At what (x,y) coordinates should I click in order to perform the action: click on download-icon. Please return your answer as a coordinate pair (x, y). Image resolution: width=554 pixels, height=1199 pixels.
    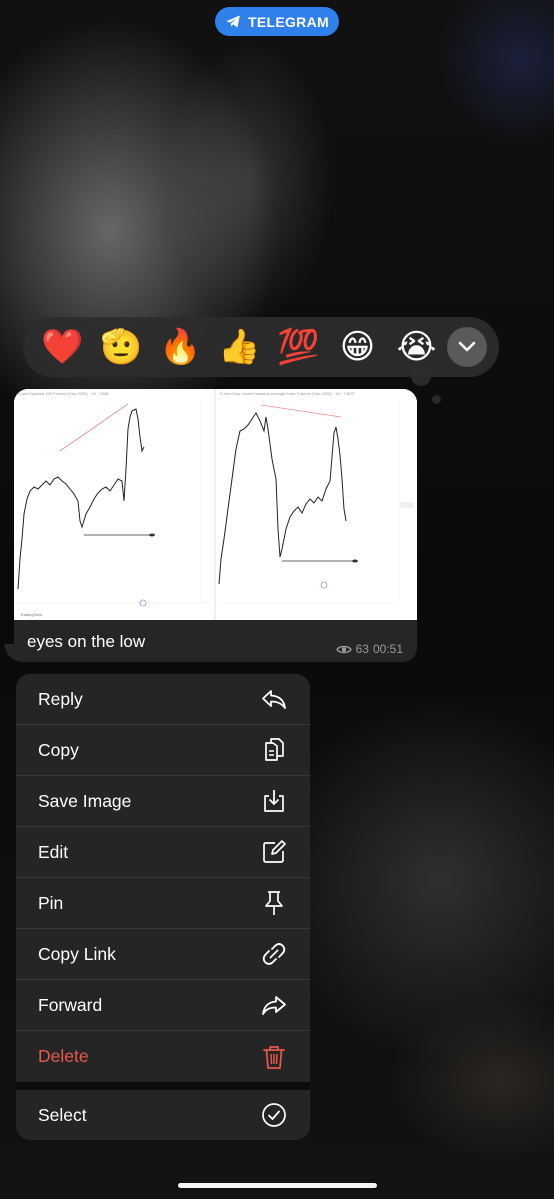
    Looking at the image, I should click on (274, 801).